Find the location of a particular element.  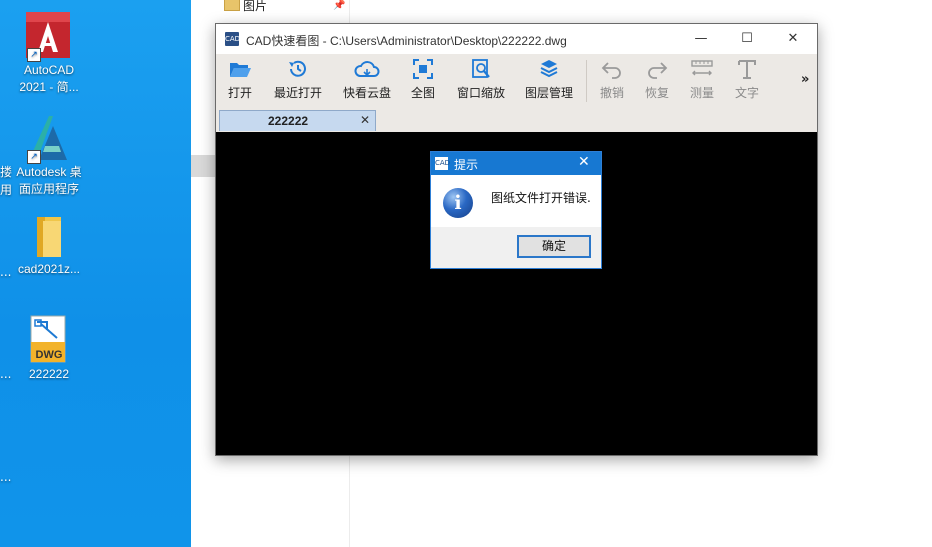

toolbar-fit-all-button: 全图 is located at coordinates (423, 79).